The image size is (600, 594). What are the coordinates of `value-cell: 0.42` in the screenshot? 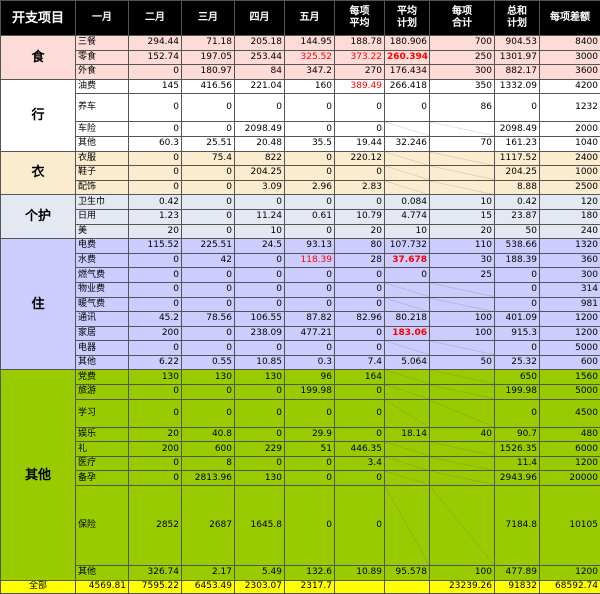 It's located at (517, 202).